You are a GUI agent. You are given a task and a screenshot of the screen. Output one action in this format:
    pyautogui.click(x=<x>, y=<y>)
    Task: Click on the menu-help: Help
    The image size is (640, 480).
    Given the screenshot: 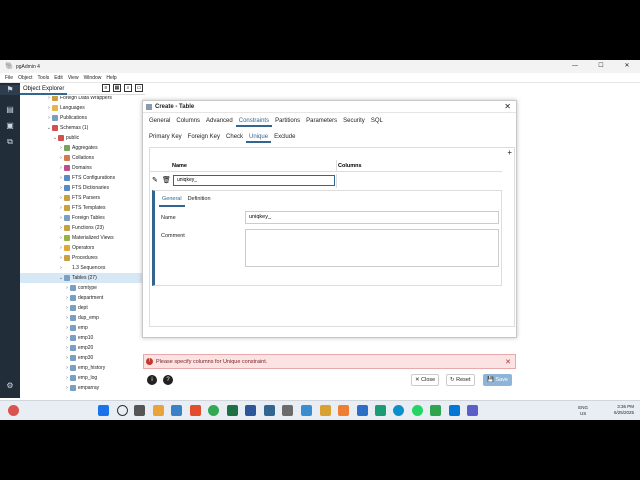 What is the action you would take?
    pyautogui.click(x=111, y=78)
    